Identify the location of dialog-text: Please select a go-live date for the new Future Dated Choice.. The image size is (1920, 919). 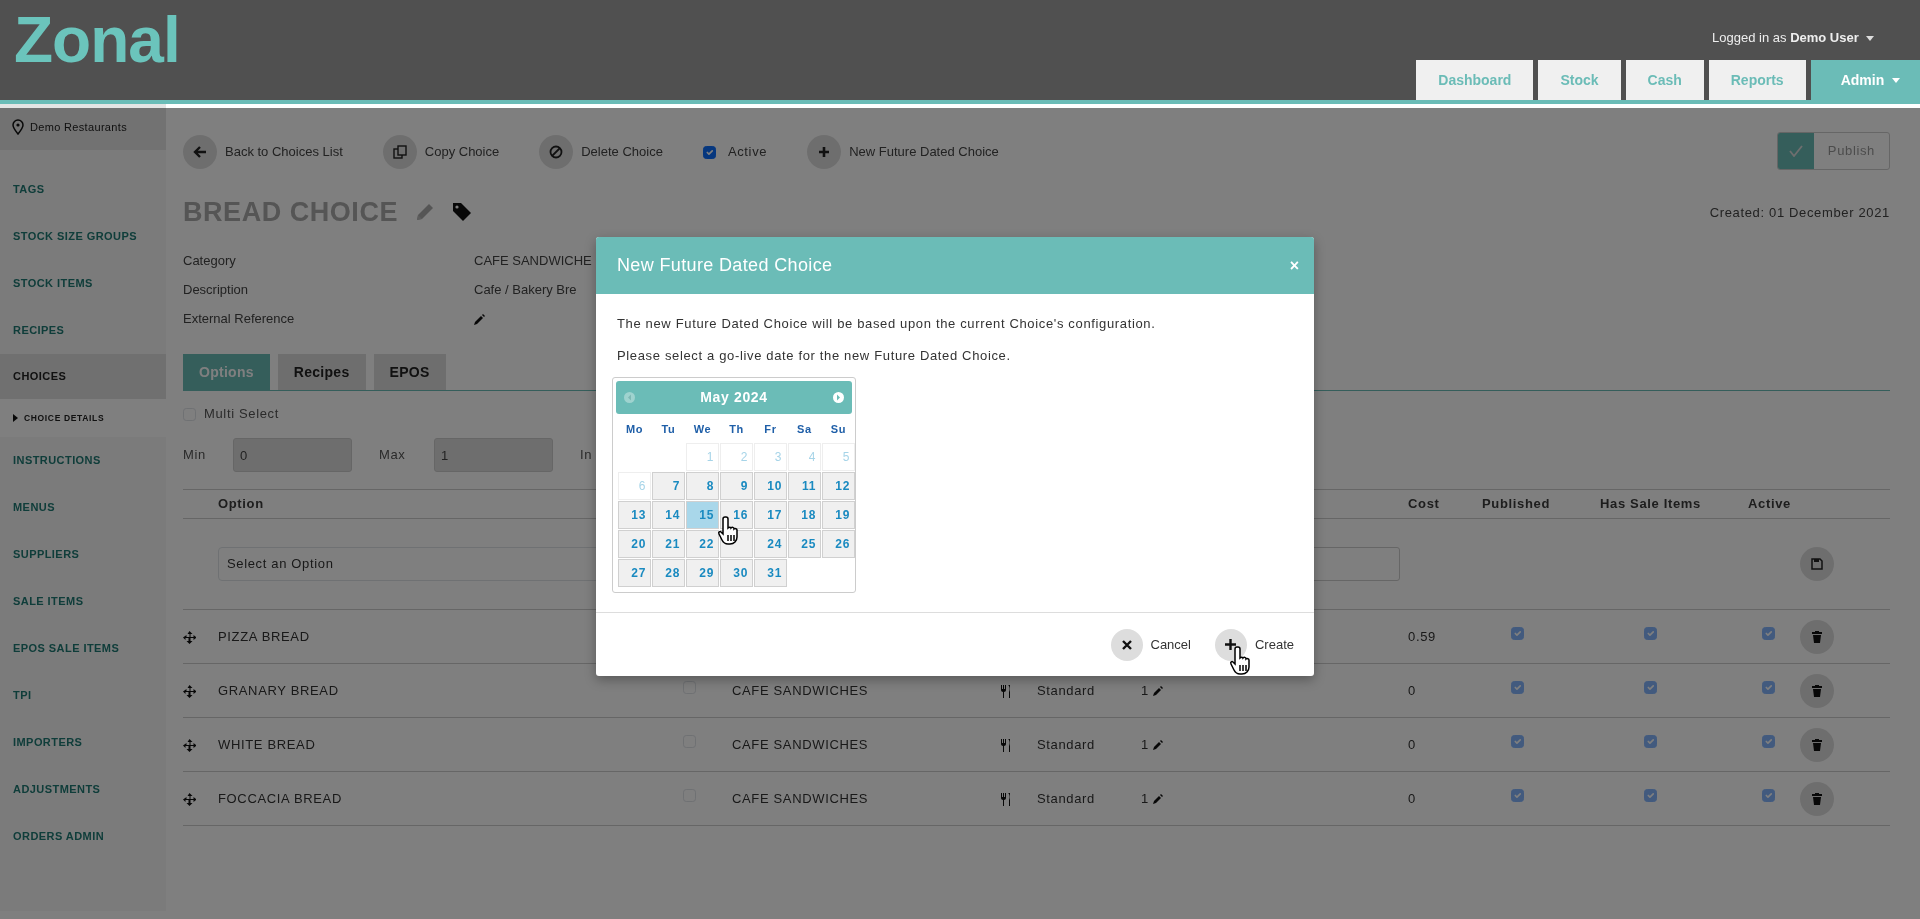
(814, 355).